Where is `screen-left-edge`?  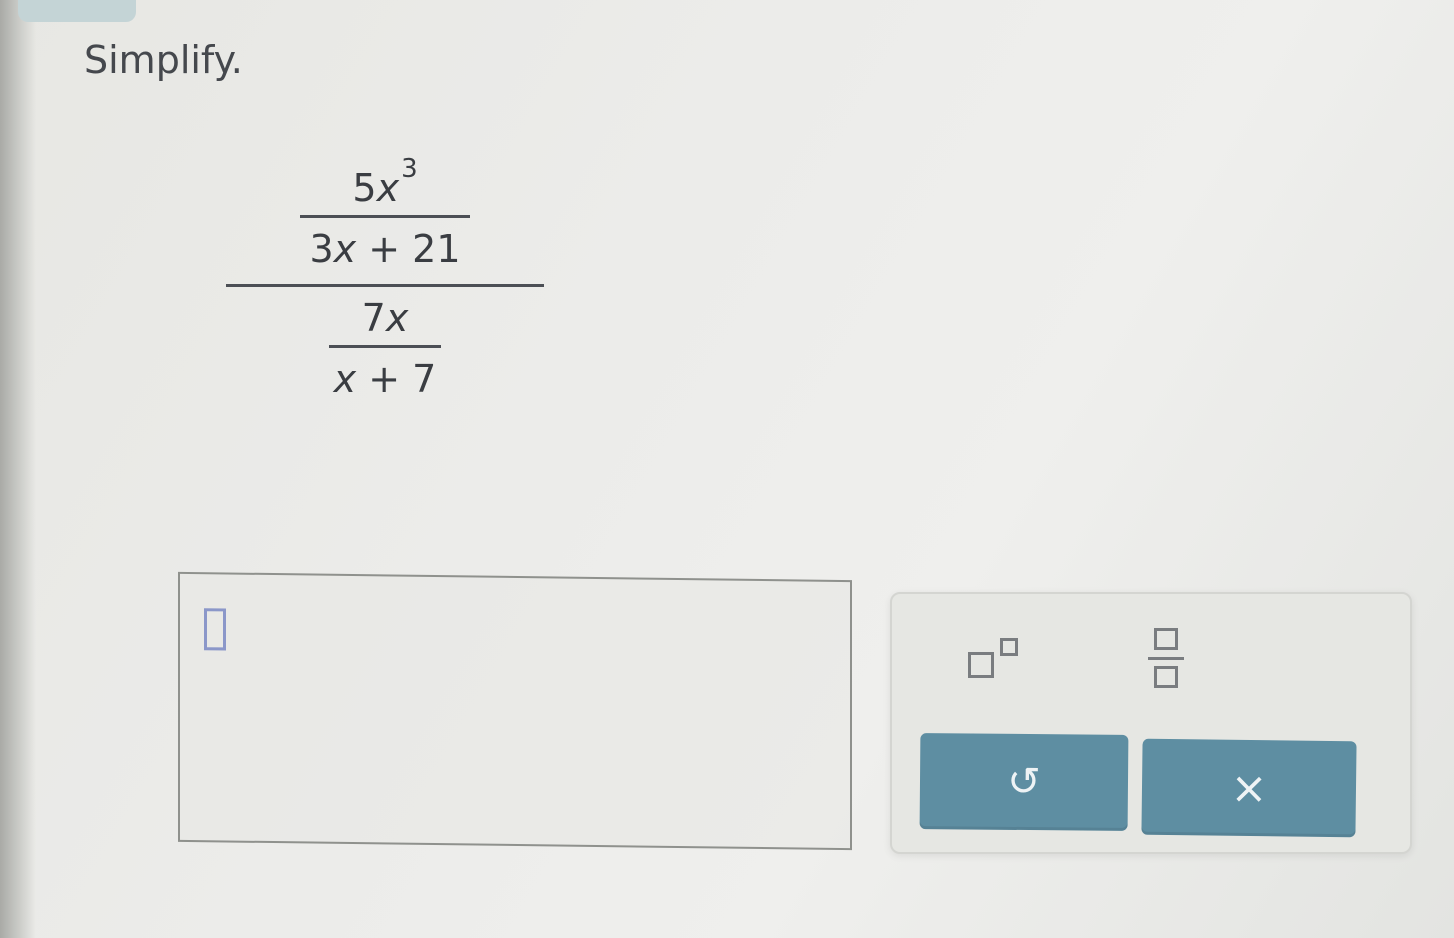 screen-left-edge is located at coordinates (18, 469).